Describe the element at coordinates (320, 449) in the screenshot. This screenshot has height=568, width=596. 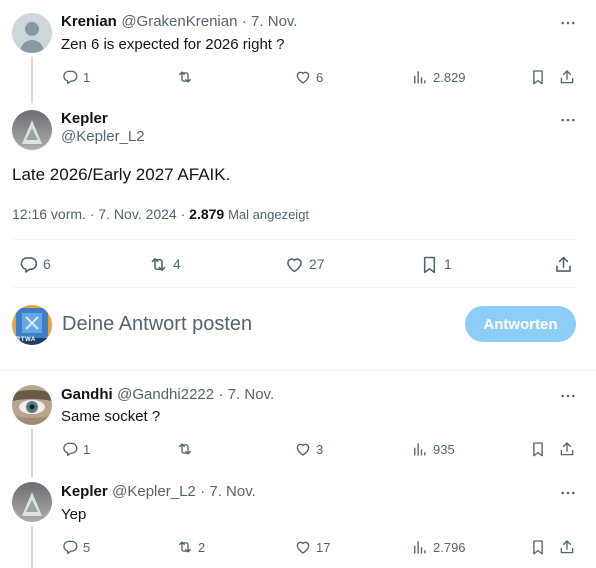
I see `like-count: 3` at that location.